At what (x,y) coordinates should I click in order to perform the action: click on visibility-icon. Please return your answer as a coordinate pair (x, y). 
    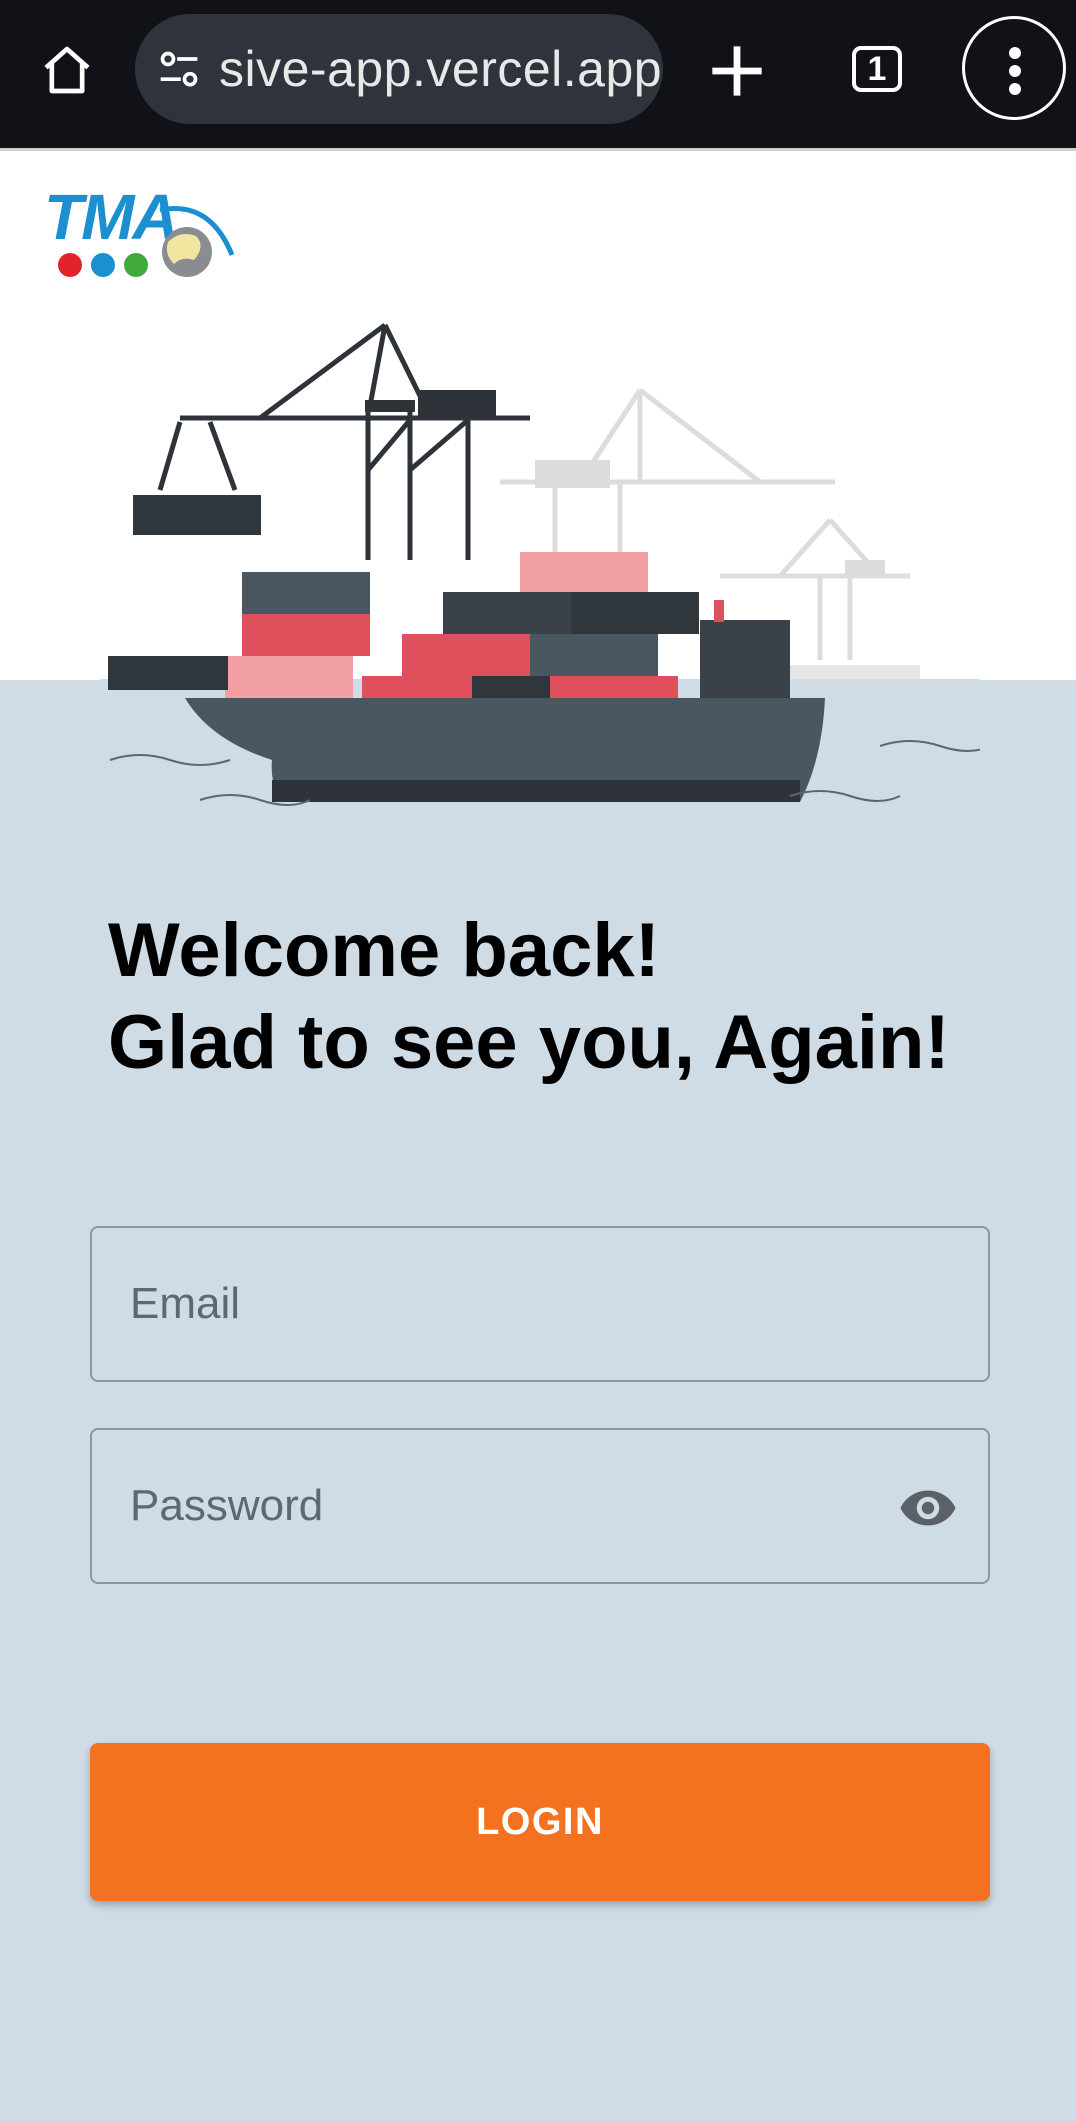
    Looking at the image, I should click on (928, 1508).